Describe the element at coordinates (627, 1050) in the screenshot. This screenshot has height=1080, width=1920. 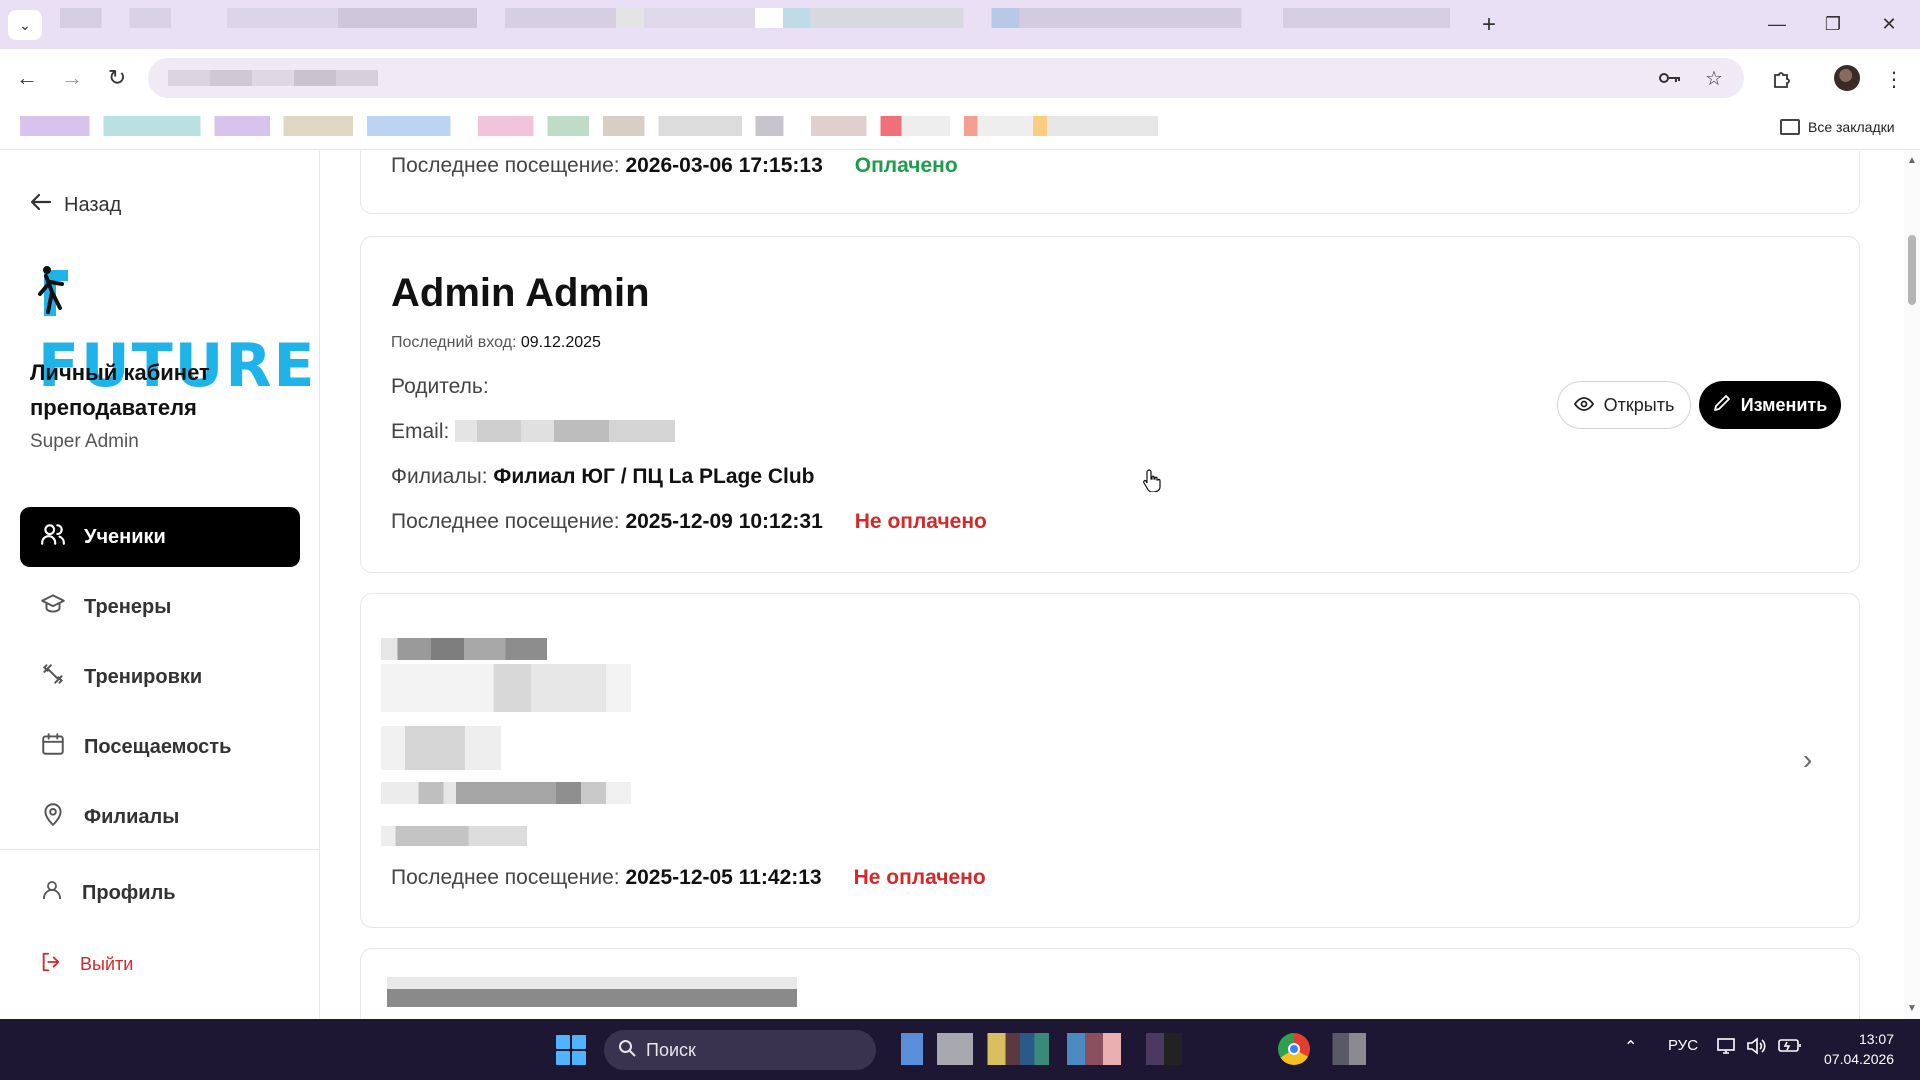
I see `search-icon` at that location.